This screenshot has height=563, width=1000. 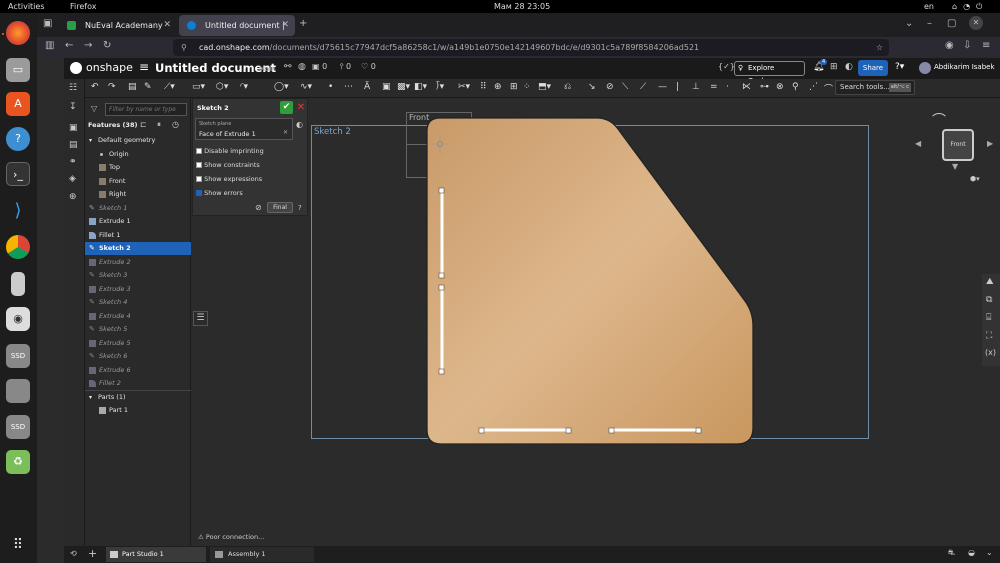 What do you see at coordinates (464, 87) in the screenshot?
I see `trim-tool-icon: ✂▾` at bounding box center [464, 87].